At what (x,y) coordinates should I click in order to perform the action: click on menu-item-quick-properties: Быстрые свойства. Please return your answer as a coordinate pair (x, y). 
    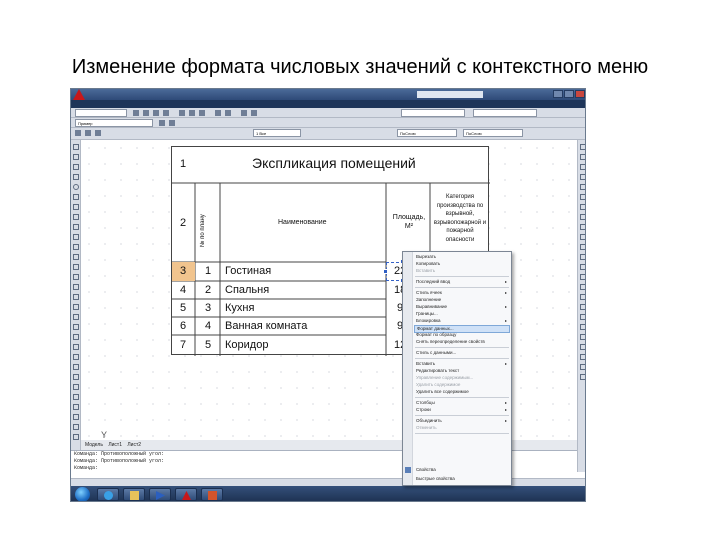
    Looking at the image, I should click on (462, 479).